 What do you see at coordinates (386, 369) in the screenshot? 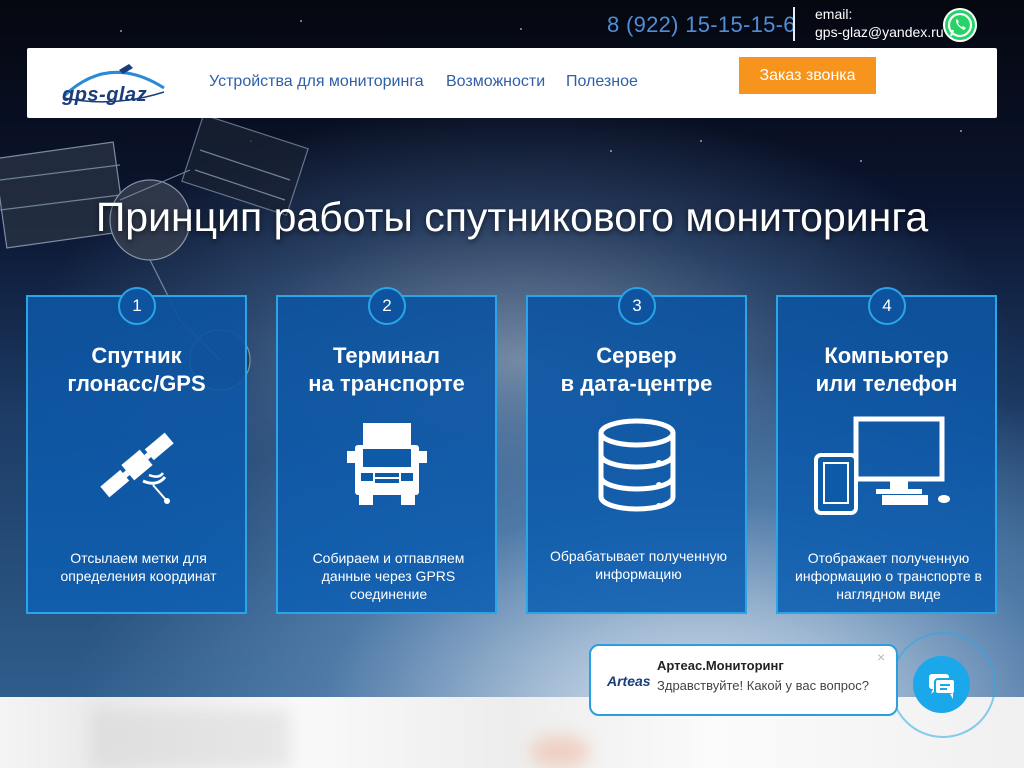
I see `step-title: Терминал на транспорте` at bounding box center [386, 369].